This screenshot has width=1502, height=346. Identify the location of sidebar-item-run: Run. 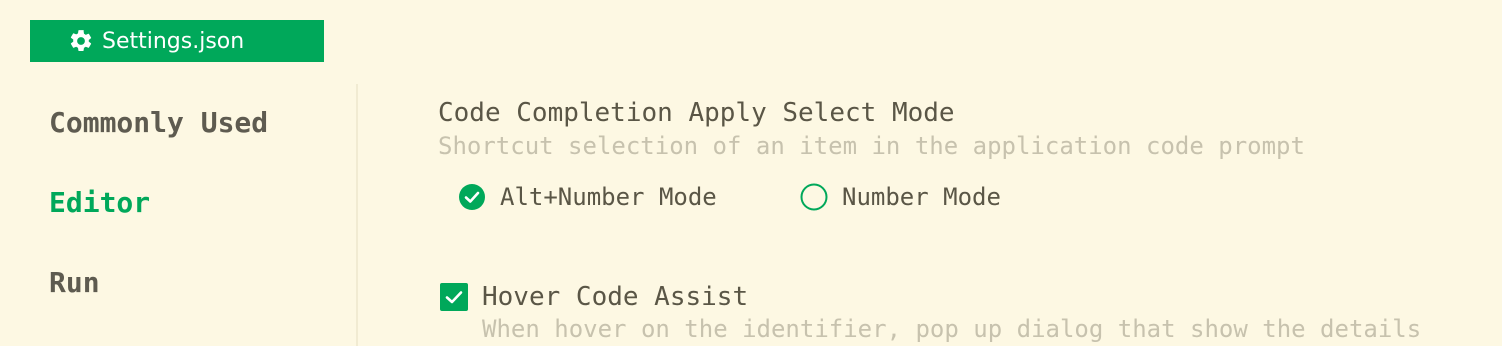
(74, 282).